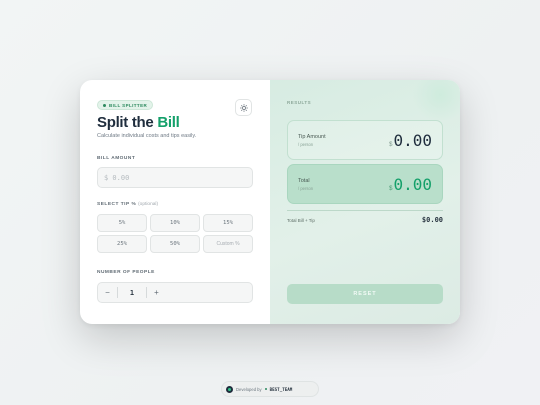 This screenshot has height=405, width=540. What do you see at coordinates (391, 144) in the screenshot?
I see `tip-currency: $` at bounding box center [391, 144].